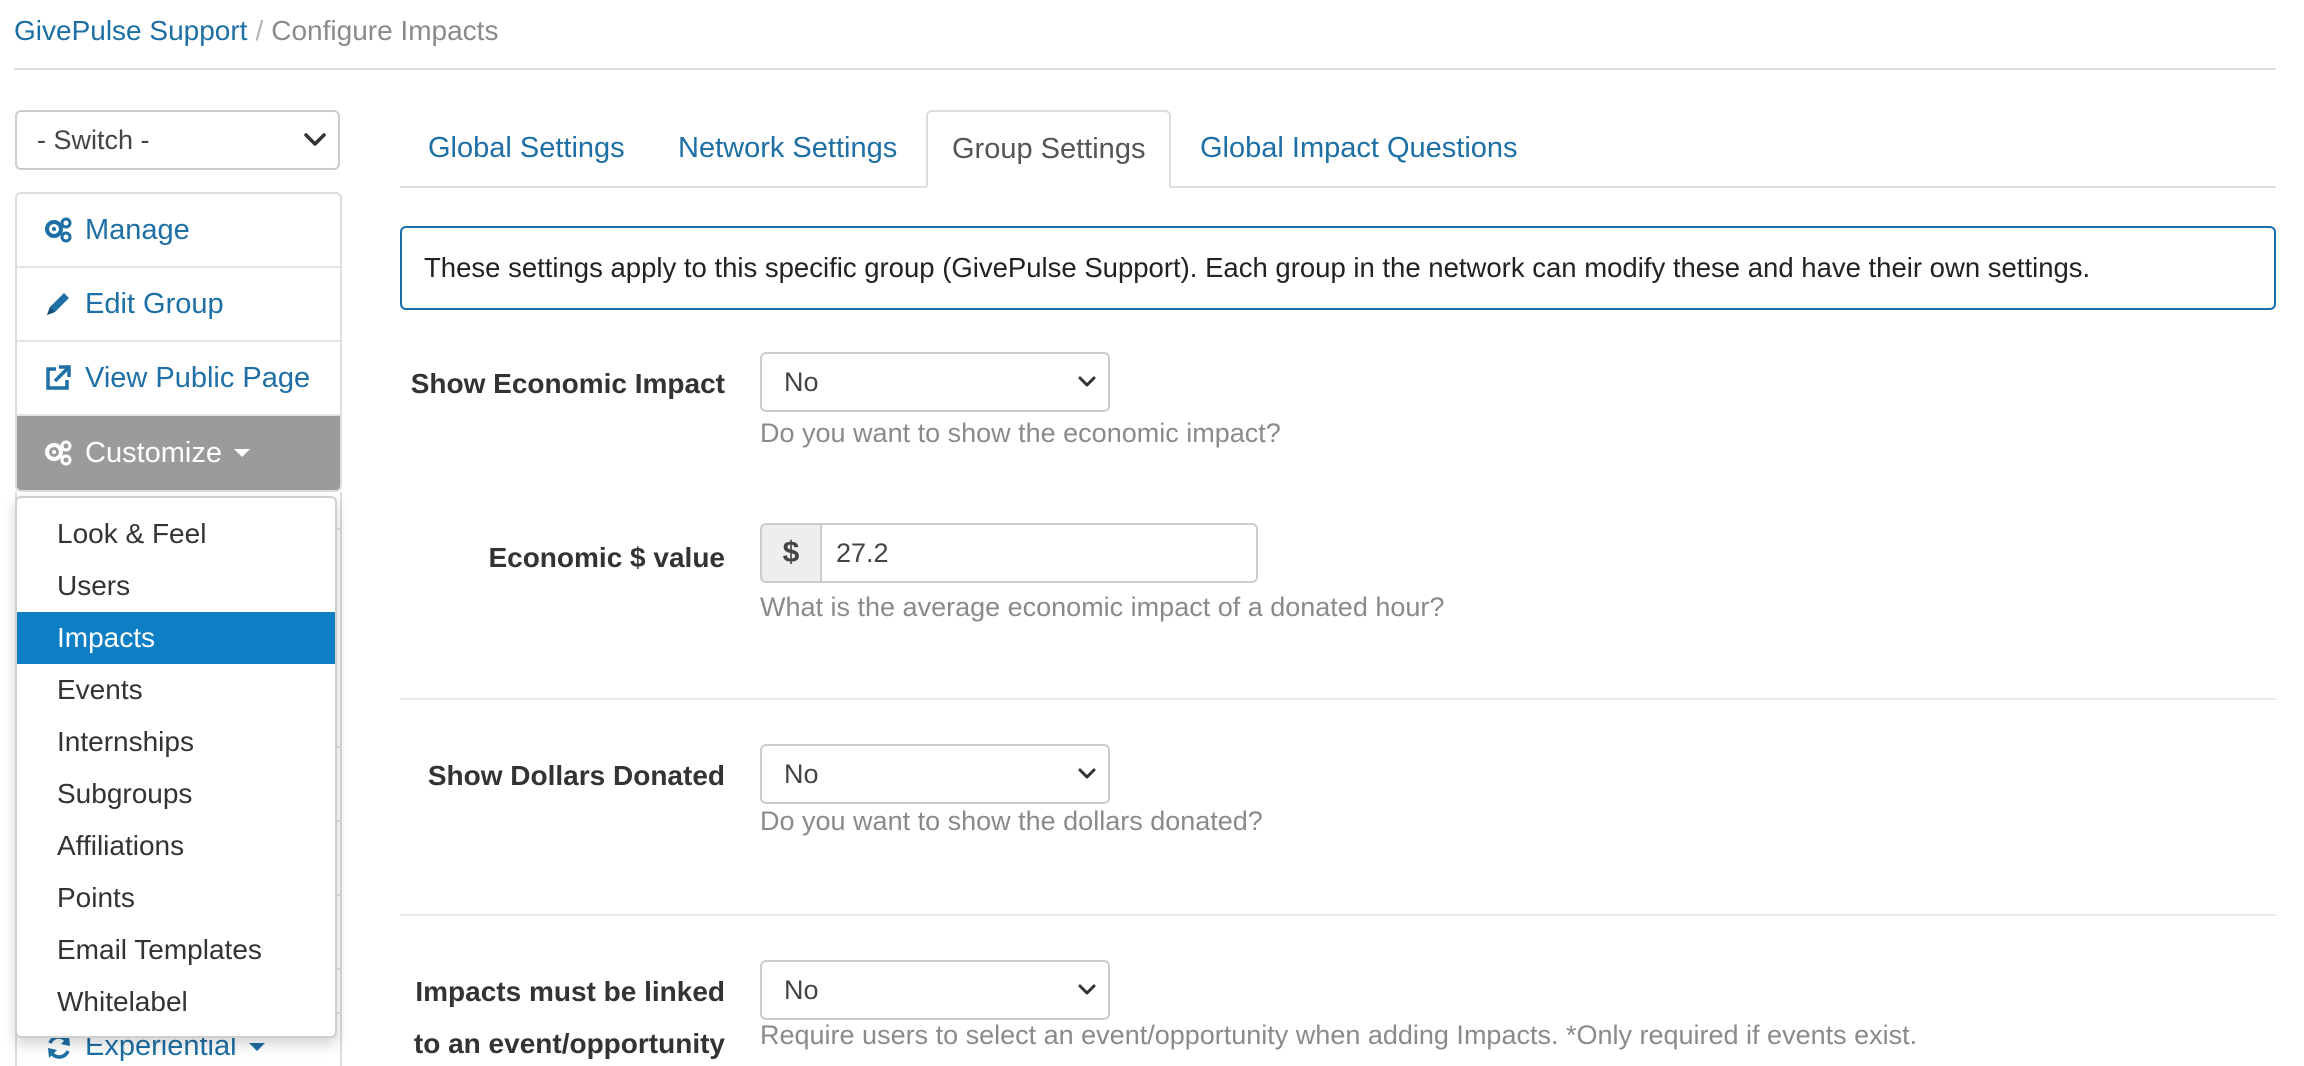  I want to click on sidebar-item-customize: Customize, so click(178, 453).